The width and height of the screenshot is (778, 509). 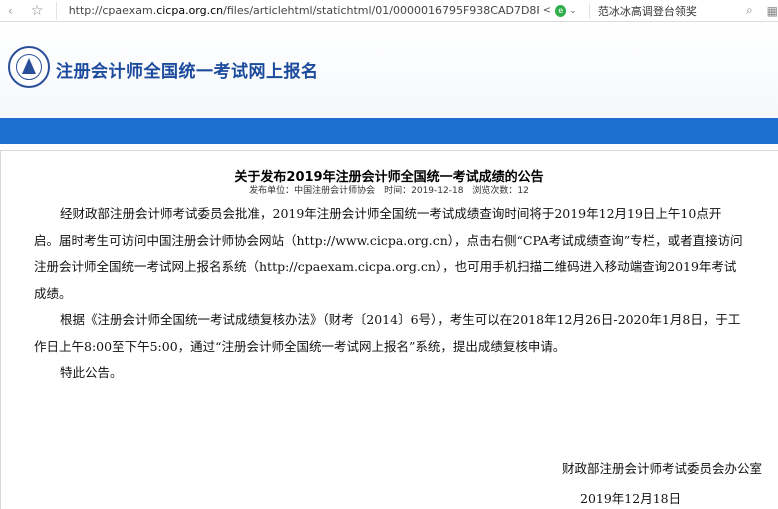 What do you see at coordinates (91, 372) in the screenshot?
I see `article-paragraph: 特此公告。` at bounding box center [91, 372].